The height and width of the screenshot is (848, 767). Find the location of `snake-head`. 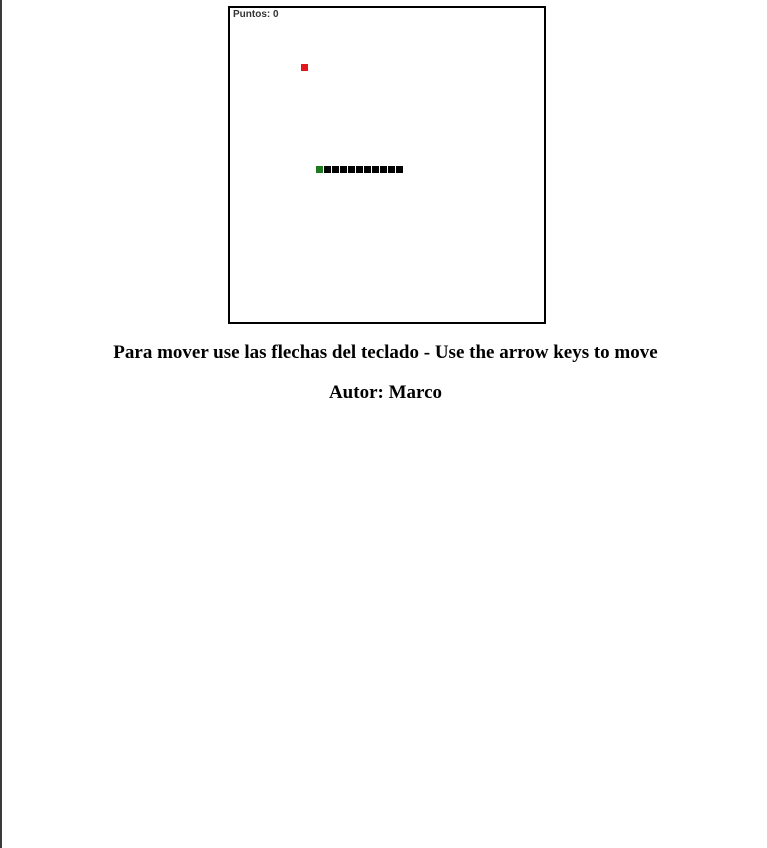

snake-head is located at coordinates (319, 169).